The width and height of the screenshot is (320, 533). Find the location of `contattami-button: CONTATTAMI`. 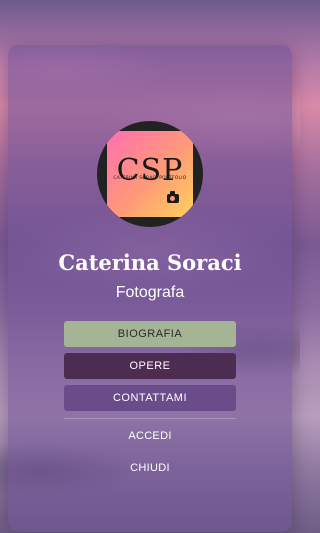

contattami-button: CONTATTAMI is located at coordinates (150, 398).